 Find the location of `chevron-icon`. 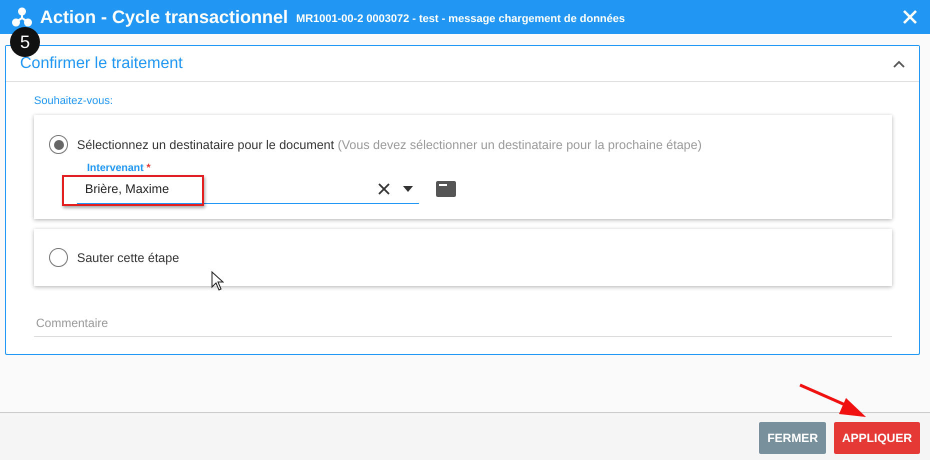

chevron-icon is located at coordinates (899, 64).